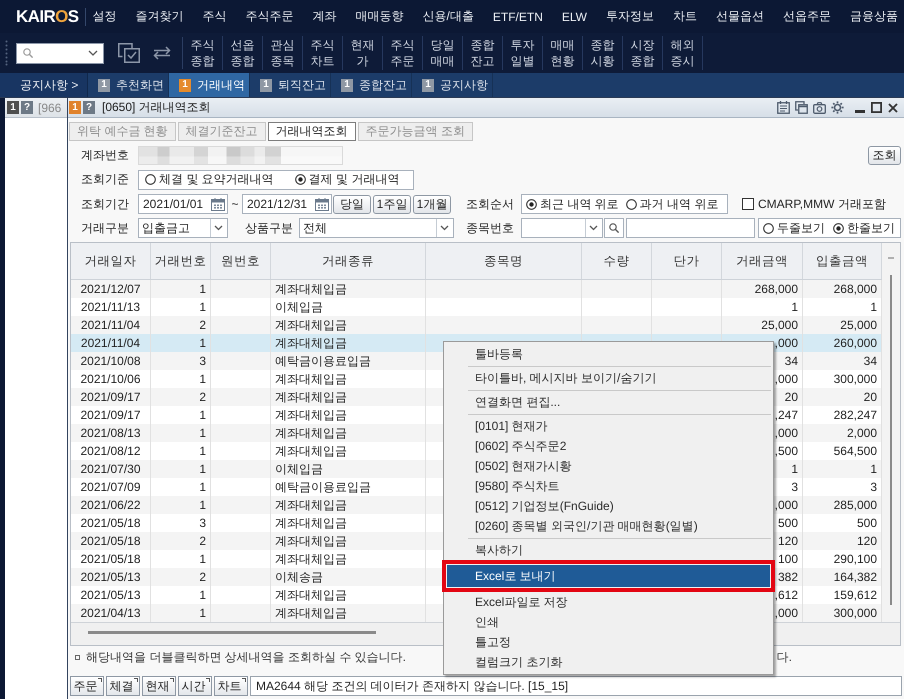  Describe the element at coordinates (855, 595) in the screenshot. I see `table-cell: 159,612` at that location.